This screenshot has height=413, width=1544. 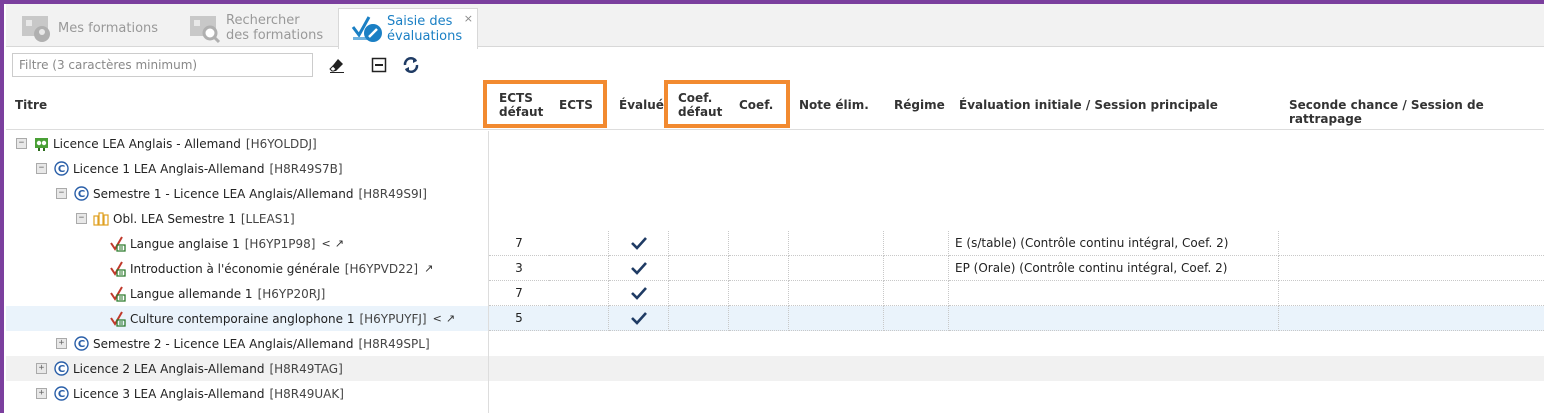 I want to click on node-label: Obl. LEA Semestre 1, so click(x=174, y=218).